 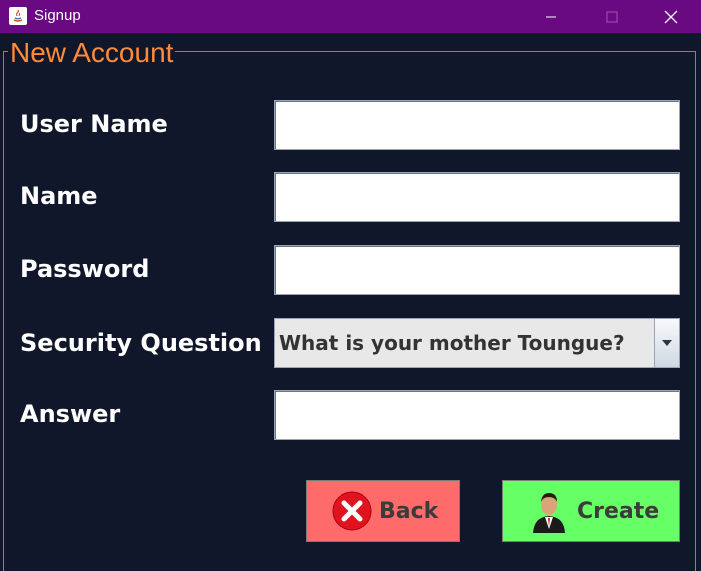 I want to click on security-question-select: What is your mother Toungue?, so click(x=477, y=343).